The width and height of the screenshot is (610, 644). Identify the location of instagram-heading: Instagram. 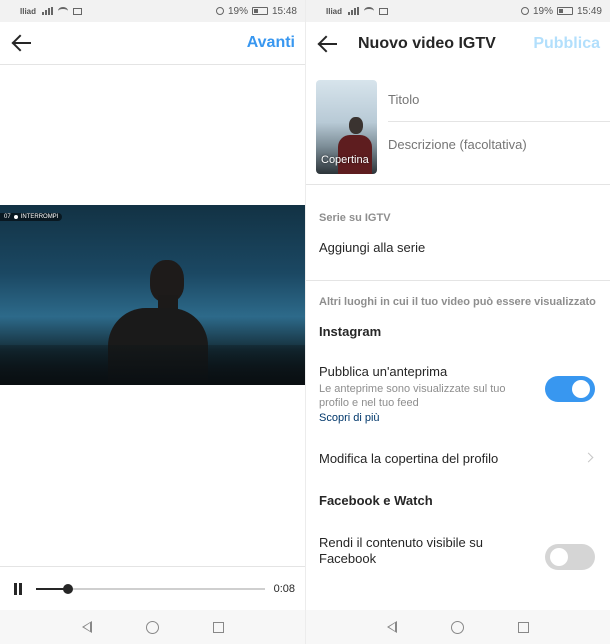
(350, 331).